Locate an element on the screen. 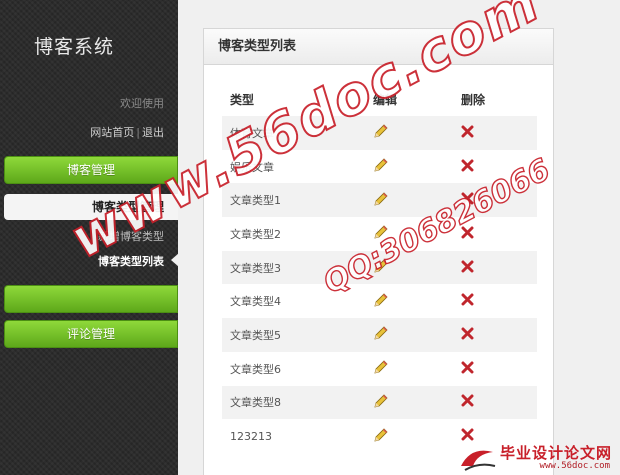  welcome-text: 欢迎使用 is located at coordinates (142, 103).